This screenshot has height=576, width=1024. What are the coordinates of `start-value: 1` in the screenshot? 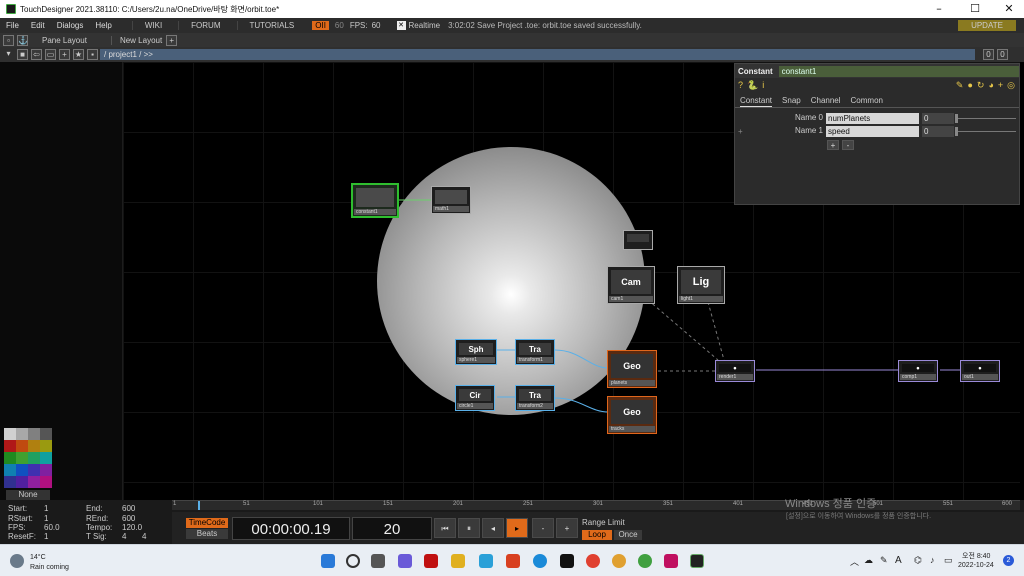 It's located at (46, 508).